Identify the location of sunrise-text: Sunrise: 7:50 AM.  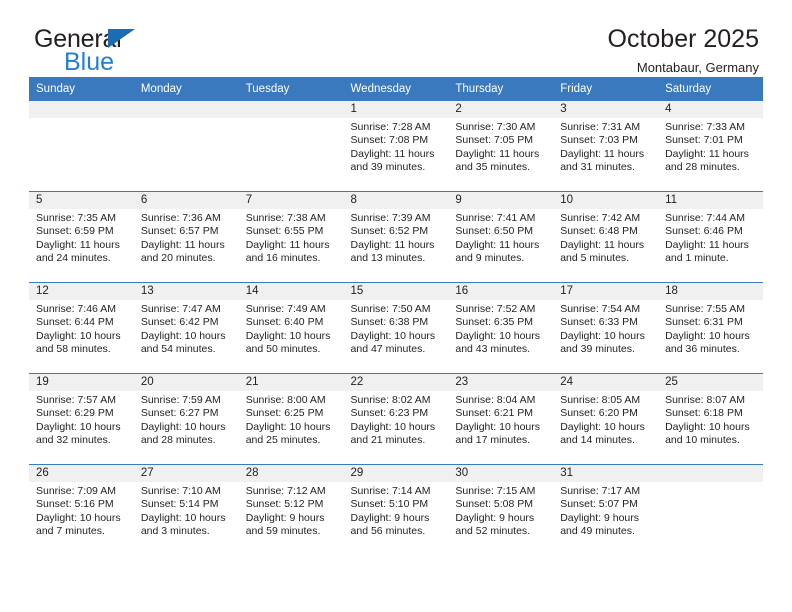
(390, 309).